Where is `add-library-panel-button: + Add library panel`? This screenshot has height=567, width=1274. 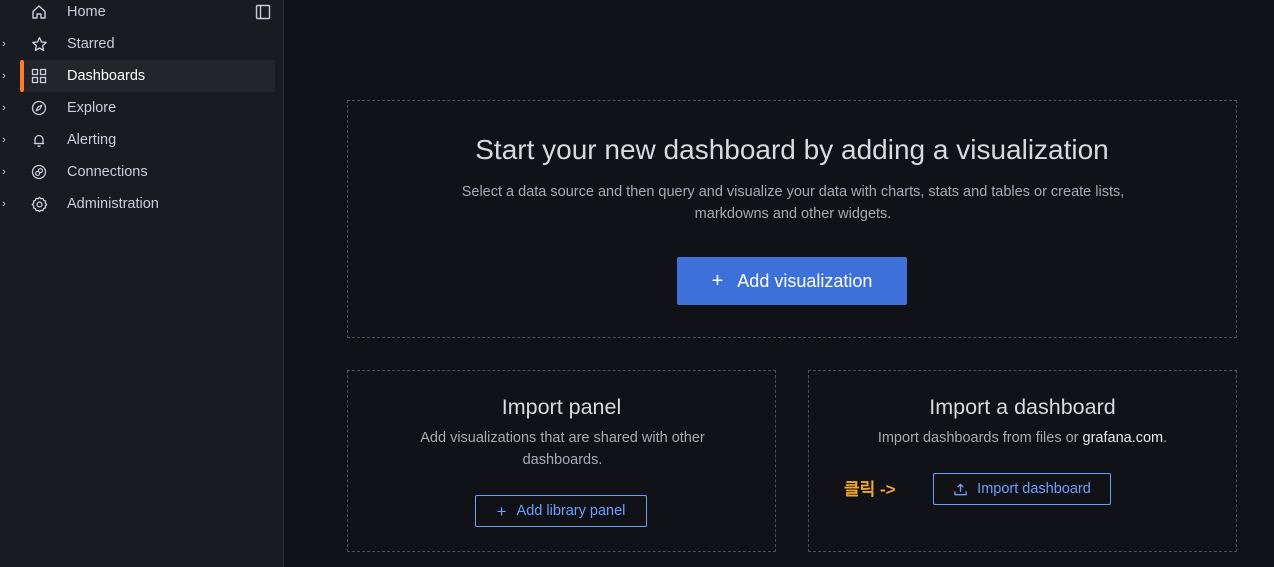
add-library-panel-button: + Add library panel is located at coordinates (561, 511).